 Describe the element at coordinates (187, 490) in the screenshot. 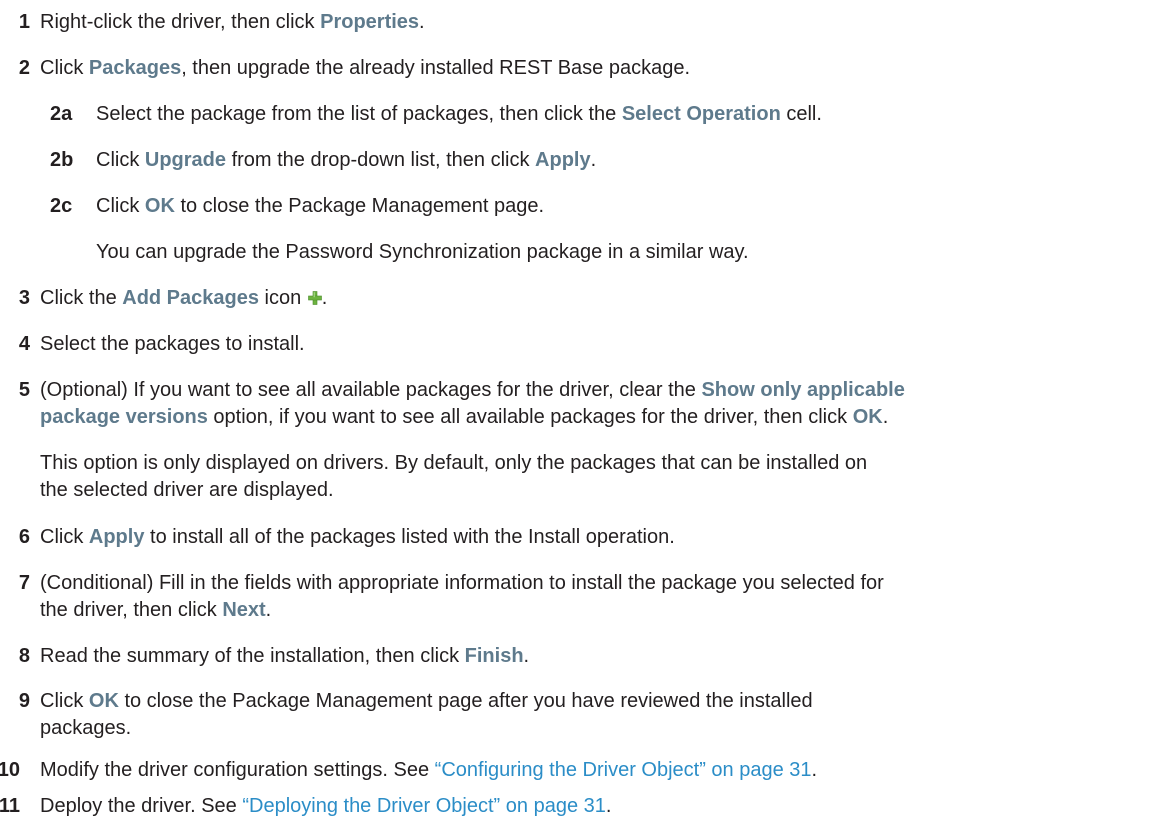

I see `step-5-note-line-2: the selected driver are displayed.` at that location.